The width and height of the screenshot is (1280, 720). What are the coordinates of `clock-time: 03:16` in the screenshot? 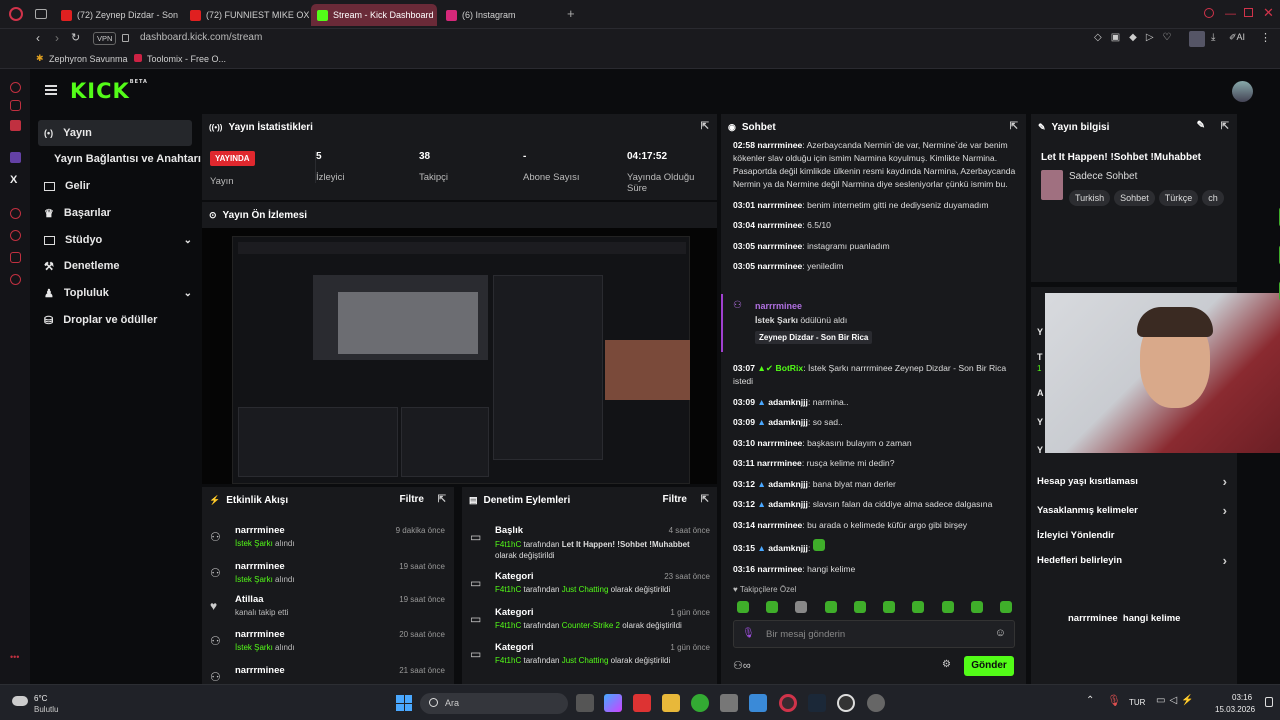 It's located at (1242, 697).